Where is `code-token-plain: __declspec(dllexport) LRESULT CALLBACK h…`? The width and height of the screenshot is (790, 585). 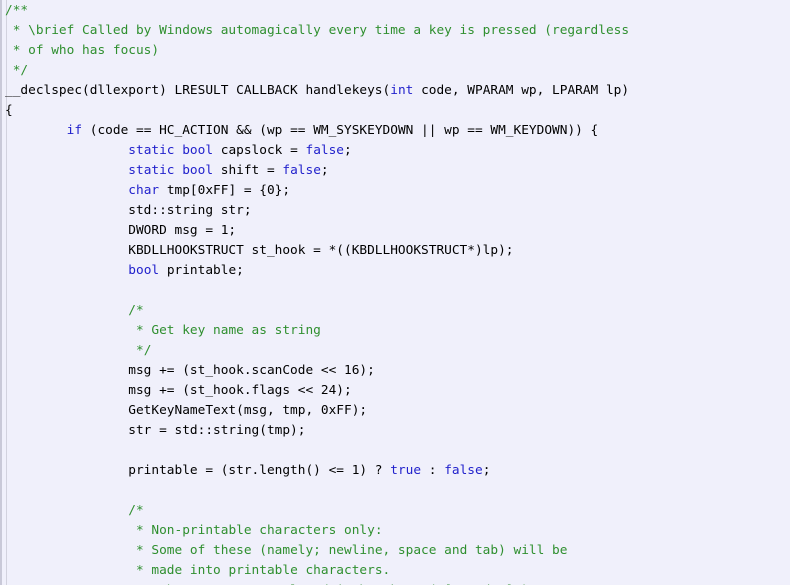 code-token-plain: __declspec(dllexport) LRESULT CALLBACK h… is located at coordinates (198, 90).